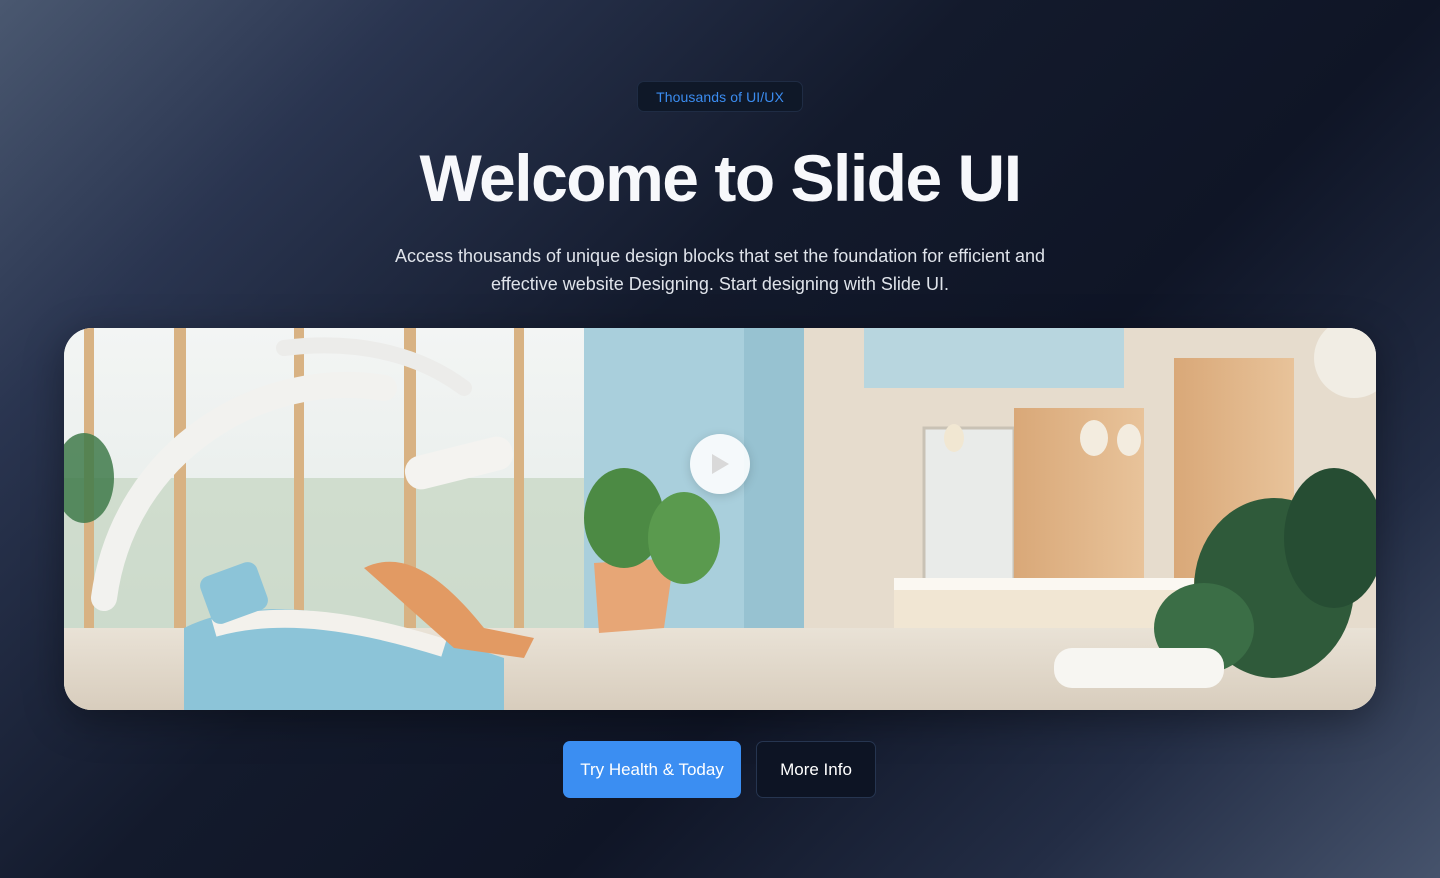  I want to click on page-title: Welcome to Slide UI, so click(720, 178).